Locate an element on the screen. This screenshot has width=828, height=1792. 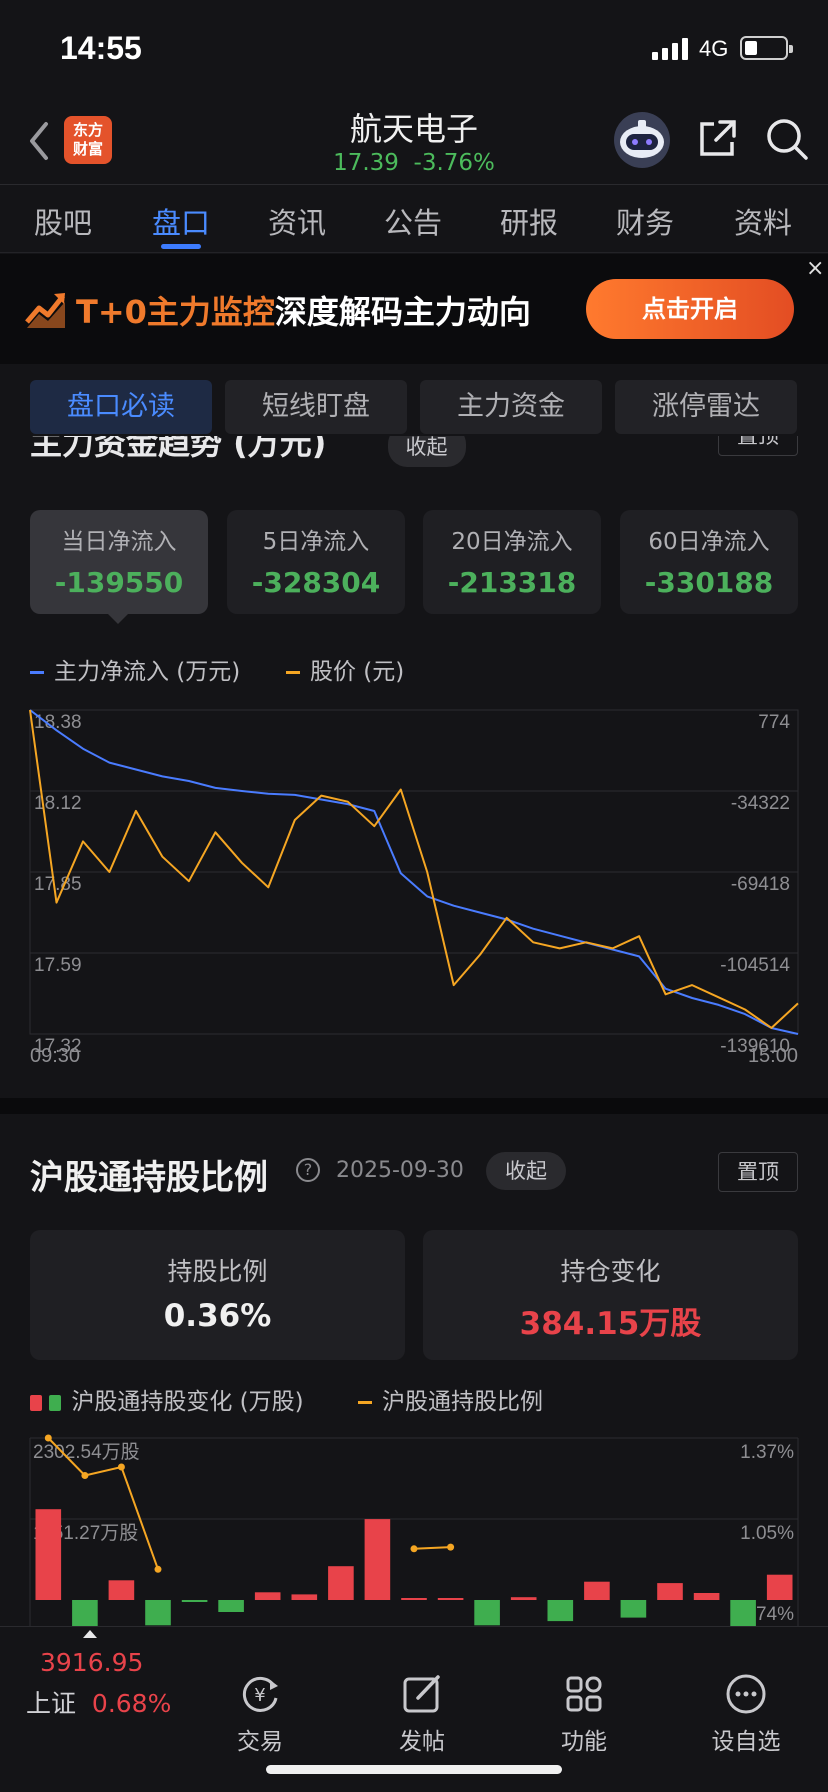
help-icon: ? is located at coordinates (308, 1170).